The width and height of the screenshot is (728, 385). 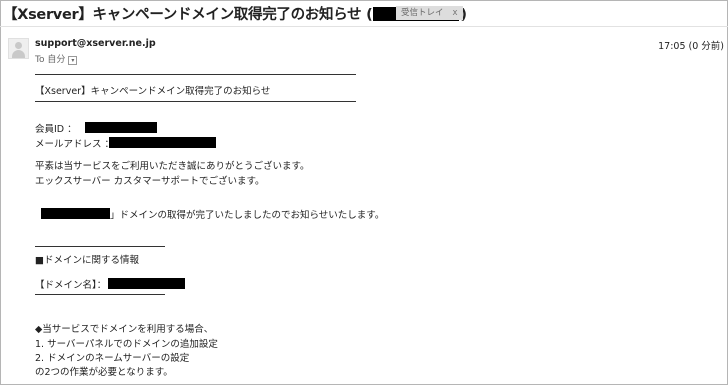 What do you see at coordinates (50, 60) in the screenshot?
I see `recipient-text: To 自分` at bounding box center [50, 60].